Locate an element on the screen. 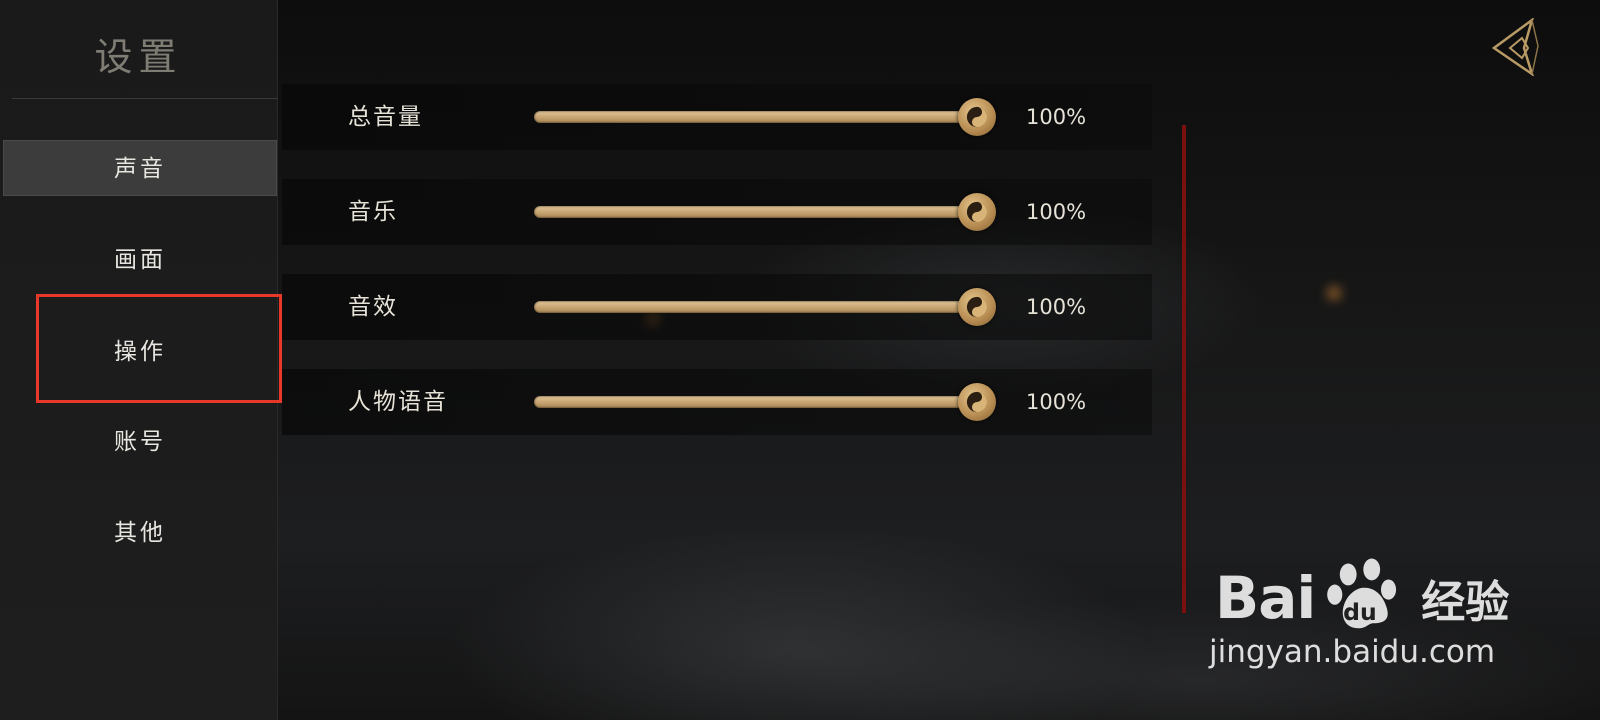 The height and width of the screenshot is (720, 1600). slider-label: 音效 is located at coordinates (373, 307).